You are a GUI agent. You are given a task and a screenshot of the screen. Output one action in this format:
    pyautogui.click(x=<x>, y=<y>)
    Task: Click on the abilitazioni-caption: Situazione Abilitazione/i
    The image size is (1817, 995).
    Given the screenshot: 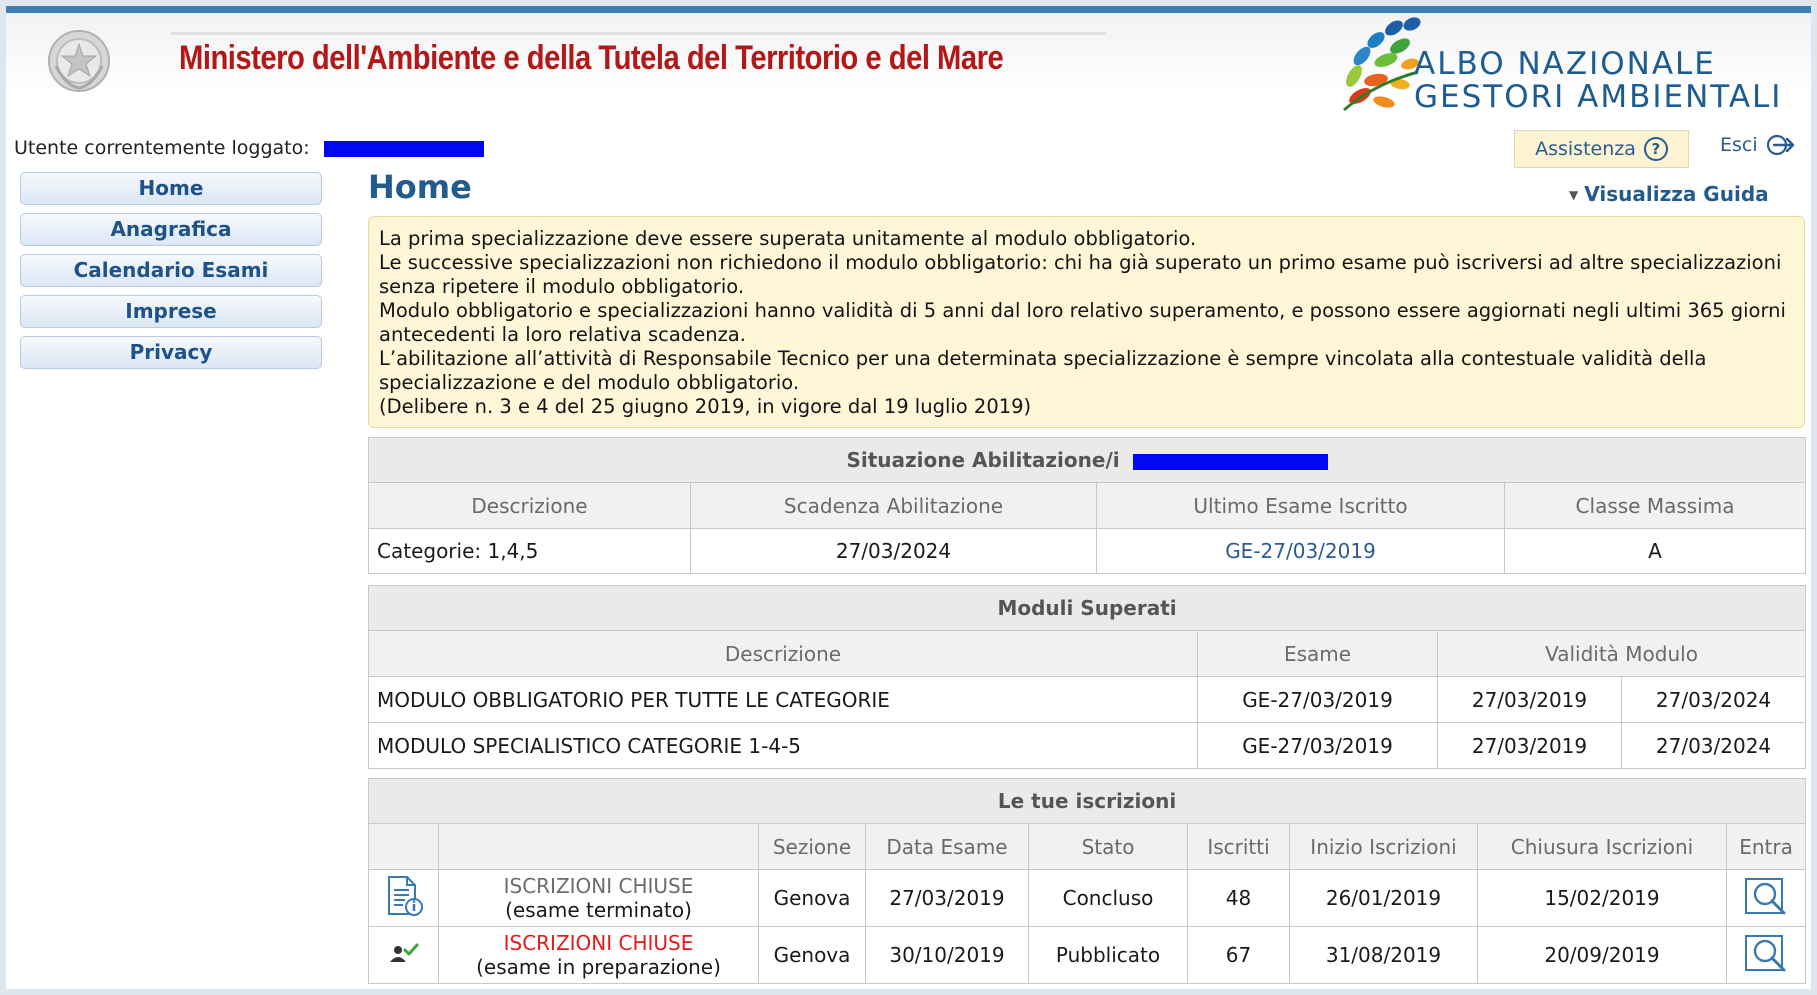 What is the action you would take?
    pyautogui.click(x=1087, y=460)
    